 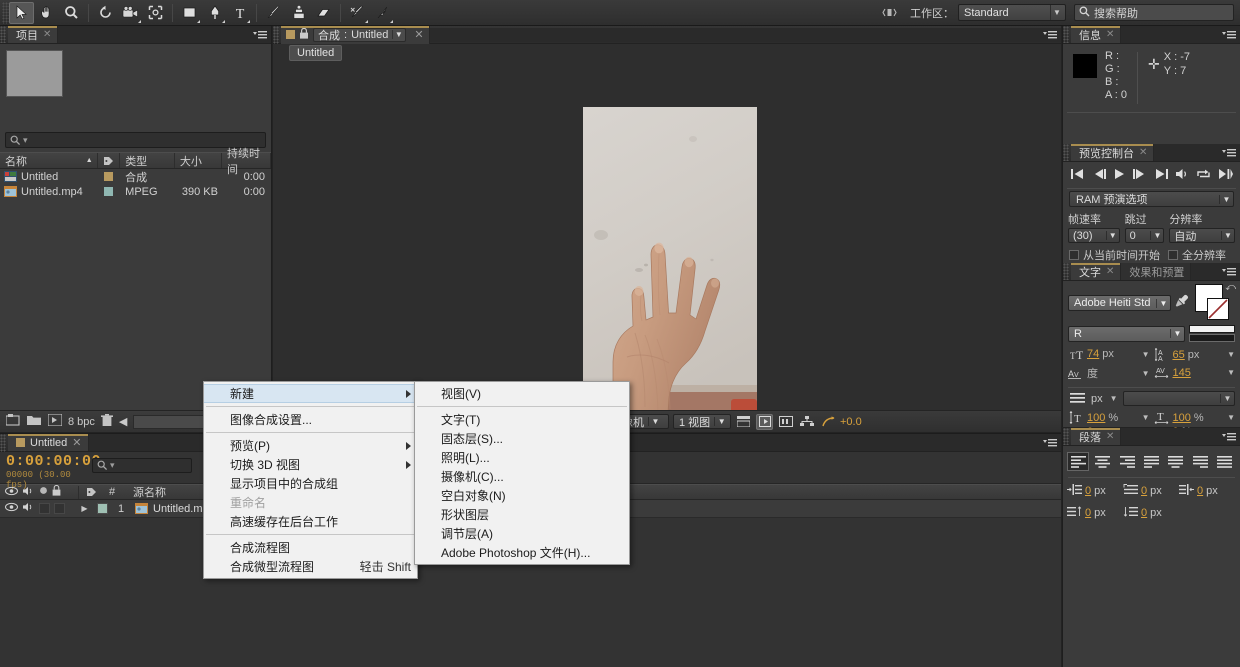 What do you see at coordinates (11, 492) in the screenshot?
I see `video-switch-icon` at bounding box center [11, 492].